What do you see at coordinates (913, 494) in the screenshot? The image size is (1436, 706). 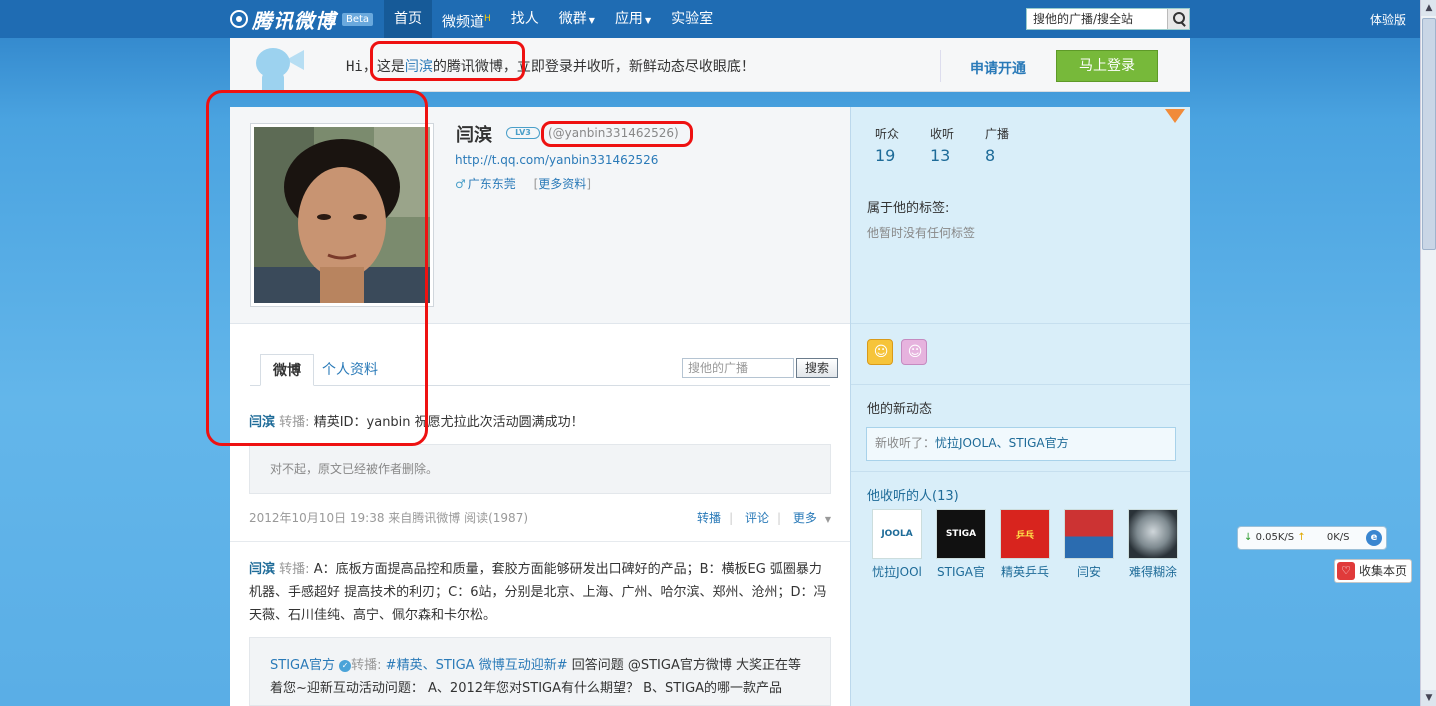 I see `following-title: 他收听的人(13)` at bounding box center [913, 494].